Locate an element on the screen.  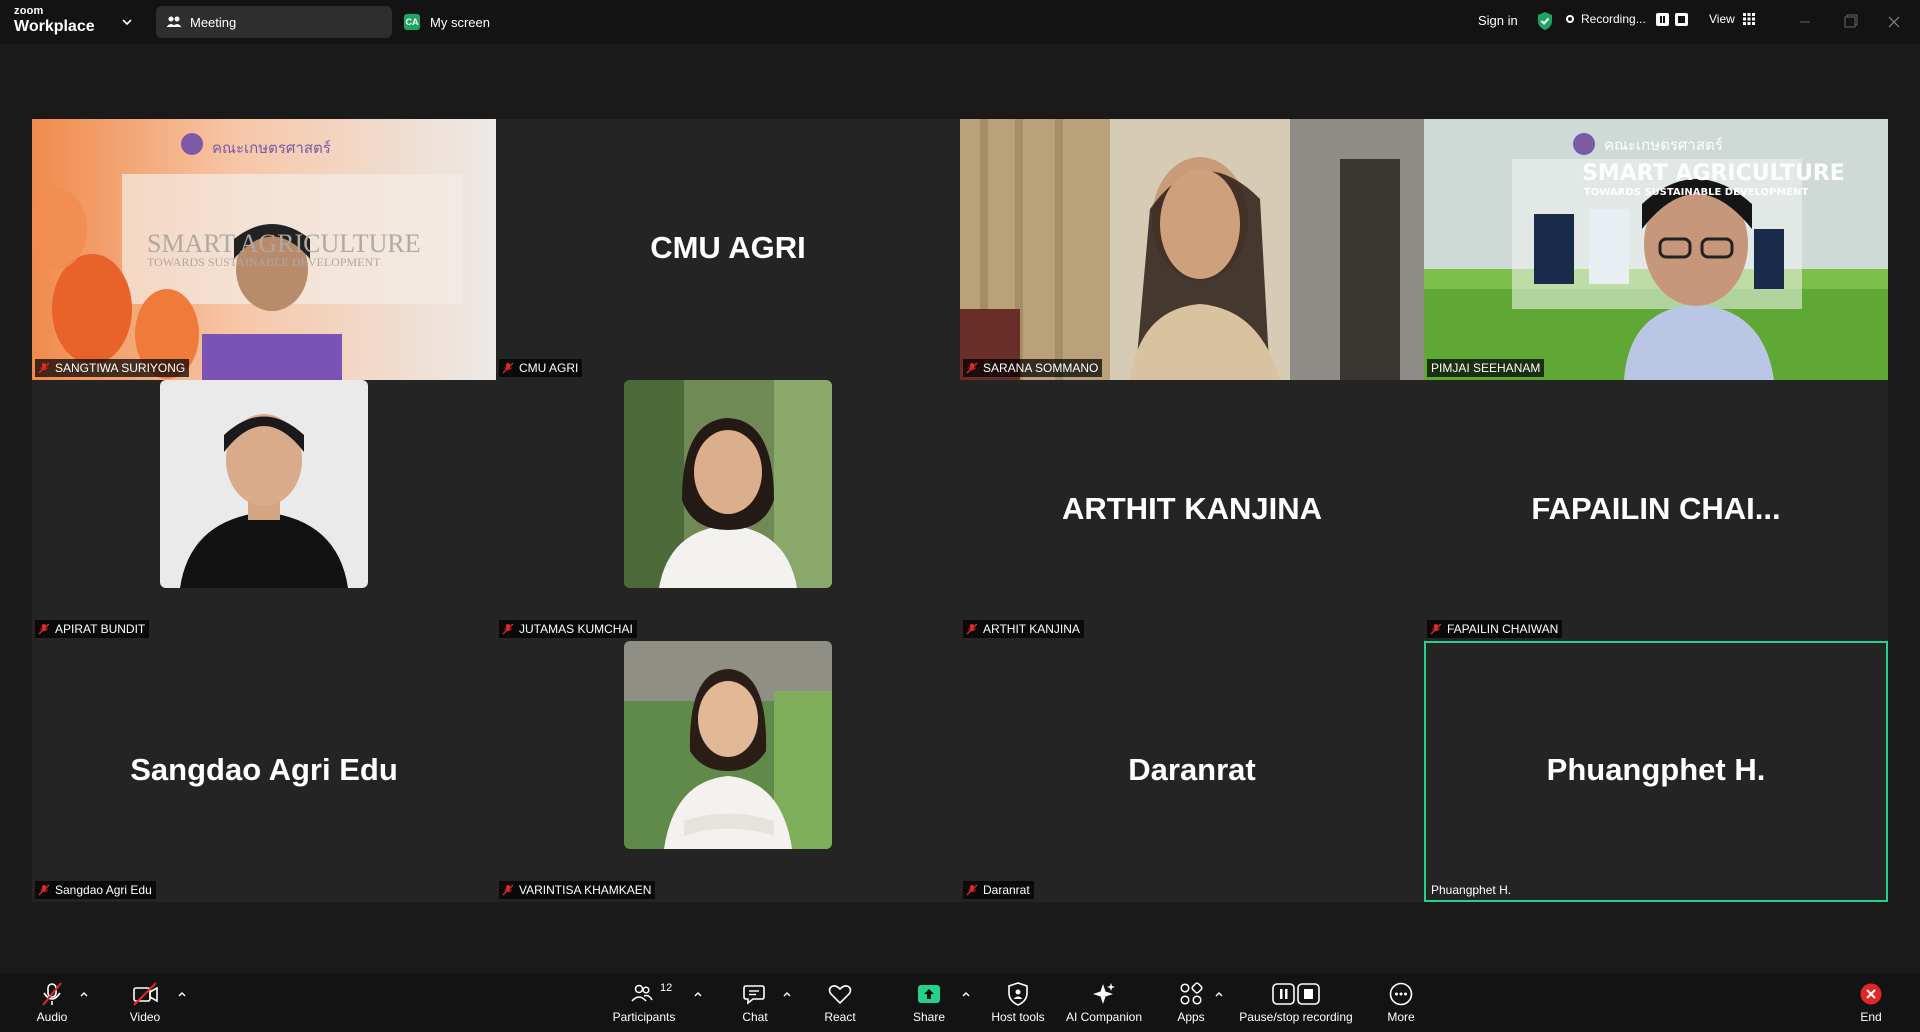
sign-in-link: Sign in is located at coordinates (1498, 20).